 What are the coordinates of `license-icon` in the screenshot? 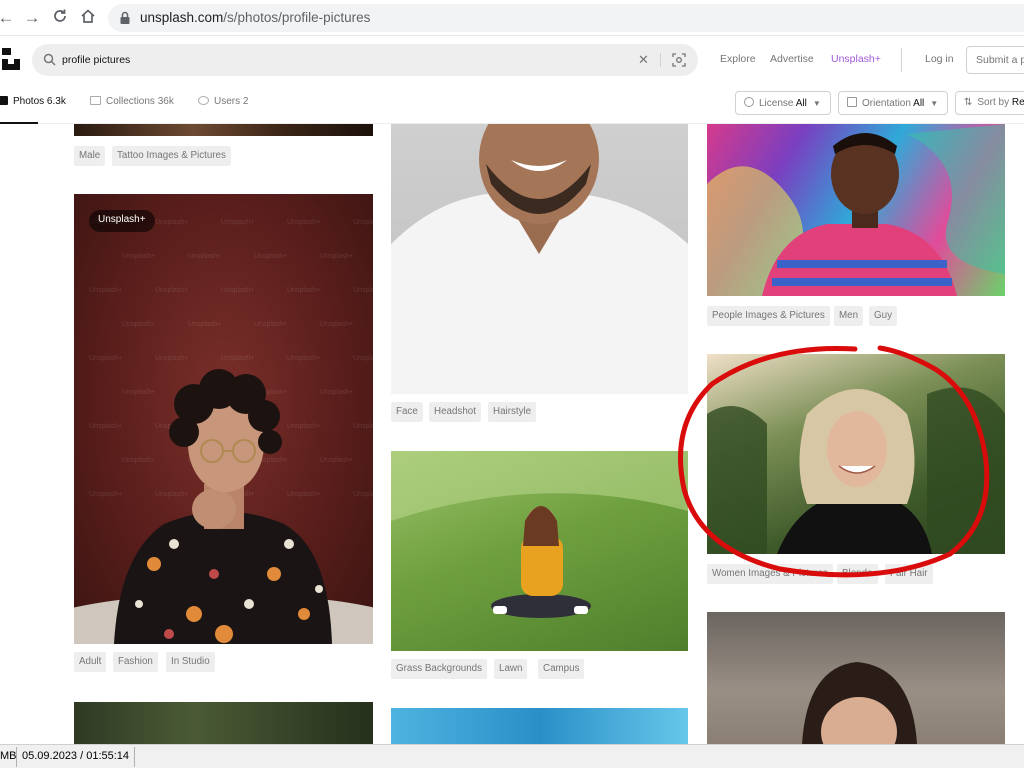 It's located at (749, 102).